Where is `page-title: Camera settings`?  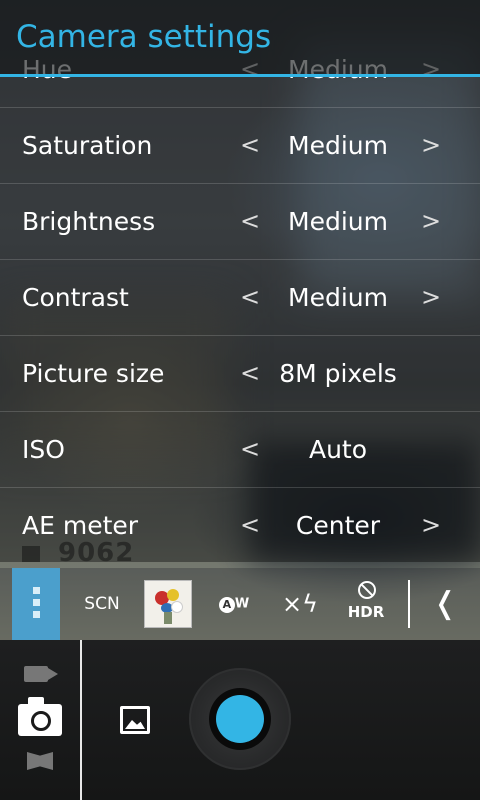
page-title: Camera settings is located at coordinates (144, 37).